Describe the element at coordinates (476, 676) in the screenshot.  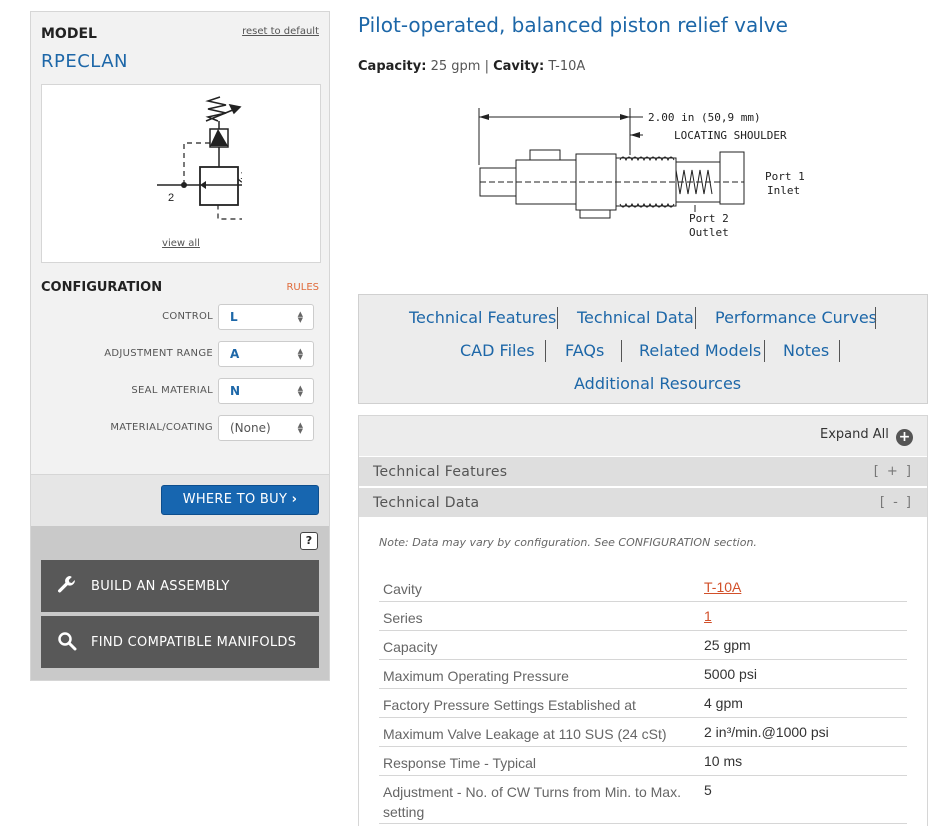
I see `row-key: Maximum Operating Pressure` at that location.